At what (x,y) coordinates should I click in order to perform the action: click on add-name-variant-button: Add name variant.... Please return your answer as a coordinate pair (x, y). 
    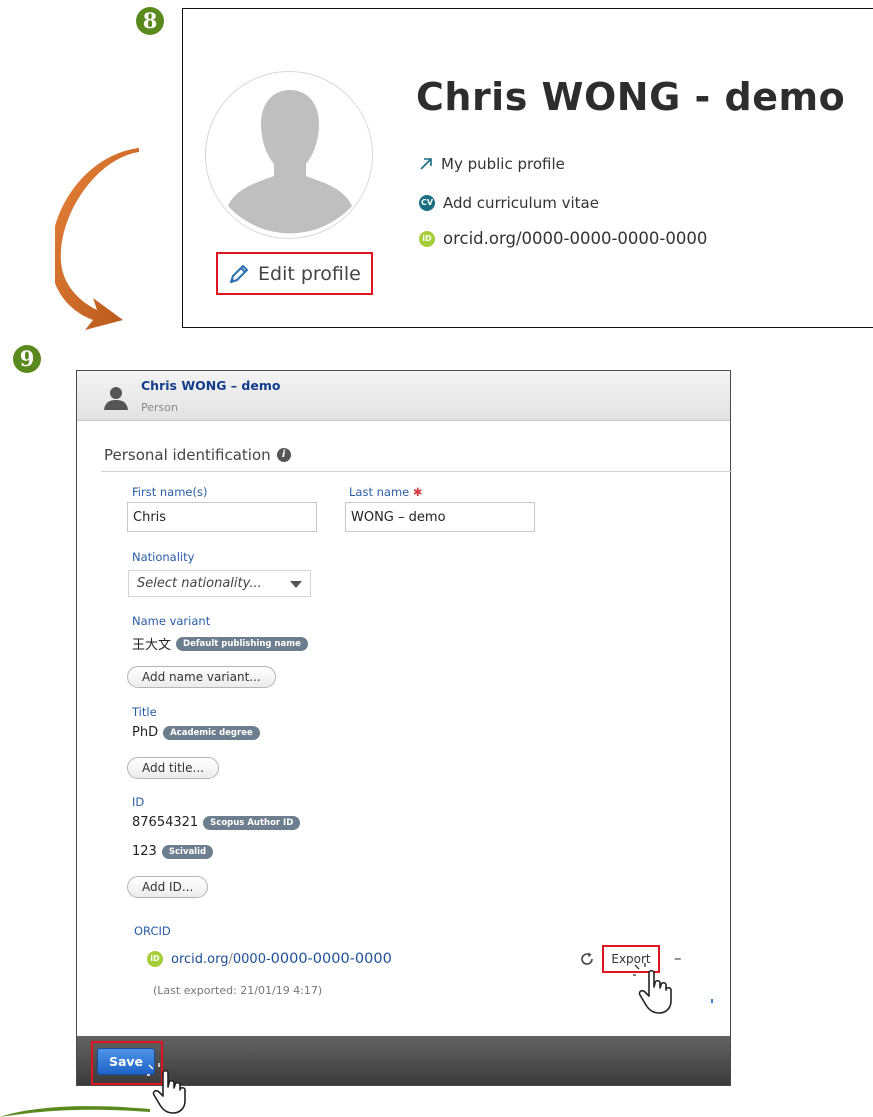
    Looking at the image, I should click on (201, 677).